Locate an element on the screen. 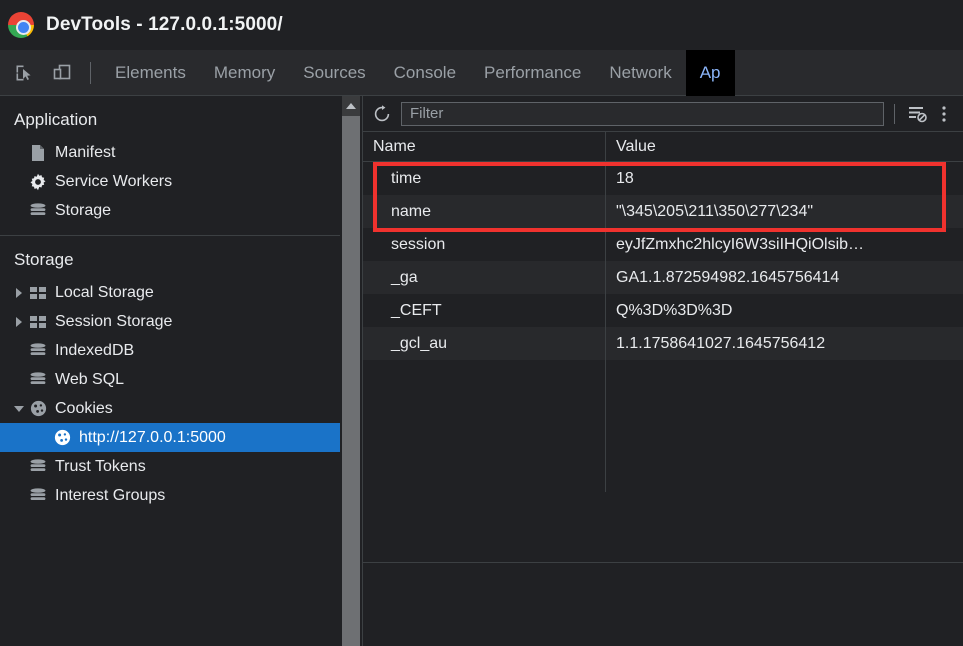  sidebar-item-cookie-origin: http://127.0.0.1:5000 is located at coordinates (170, 437).